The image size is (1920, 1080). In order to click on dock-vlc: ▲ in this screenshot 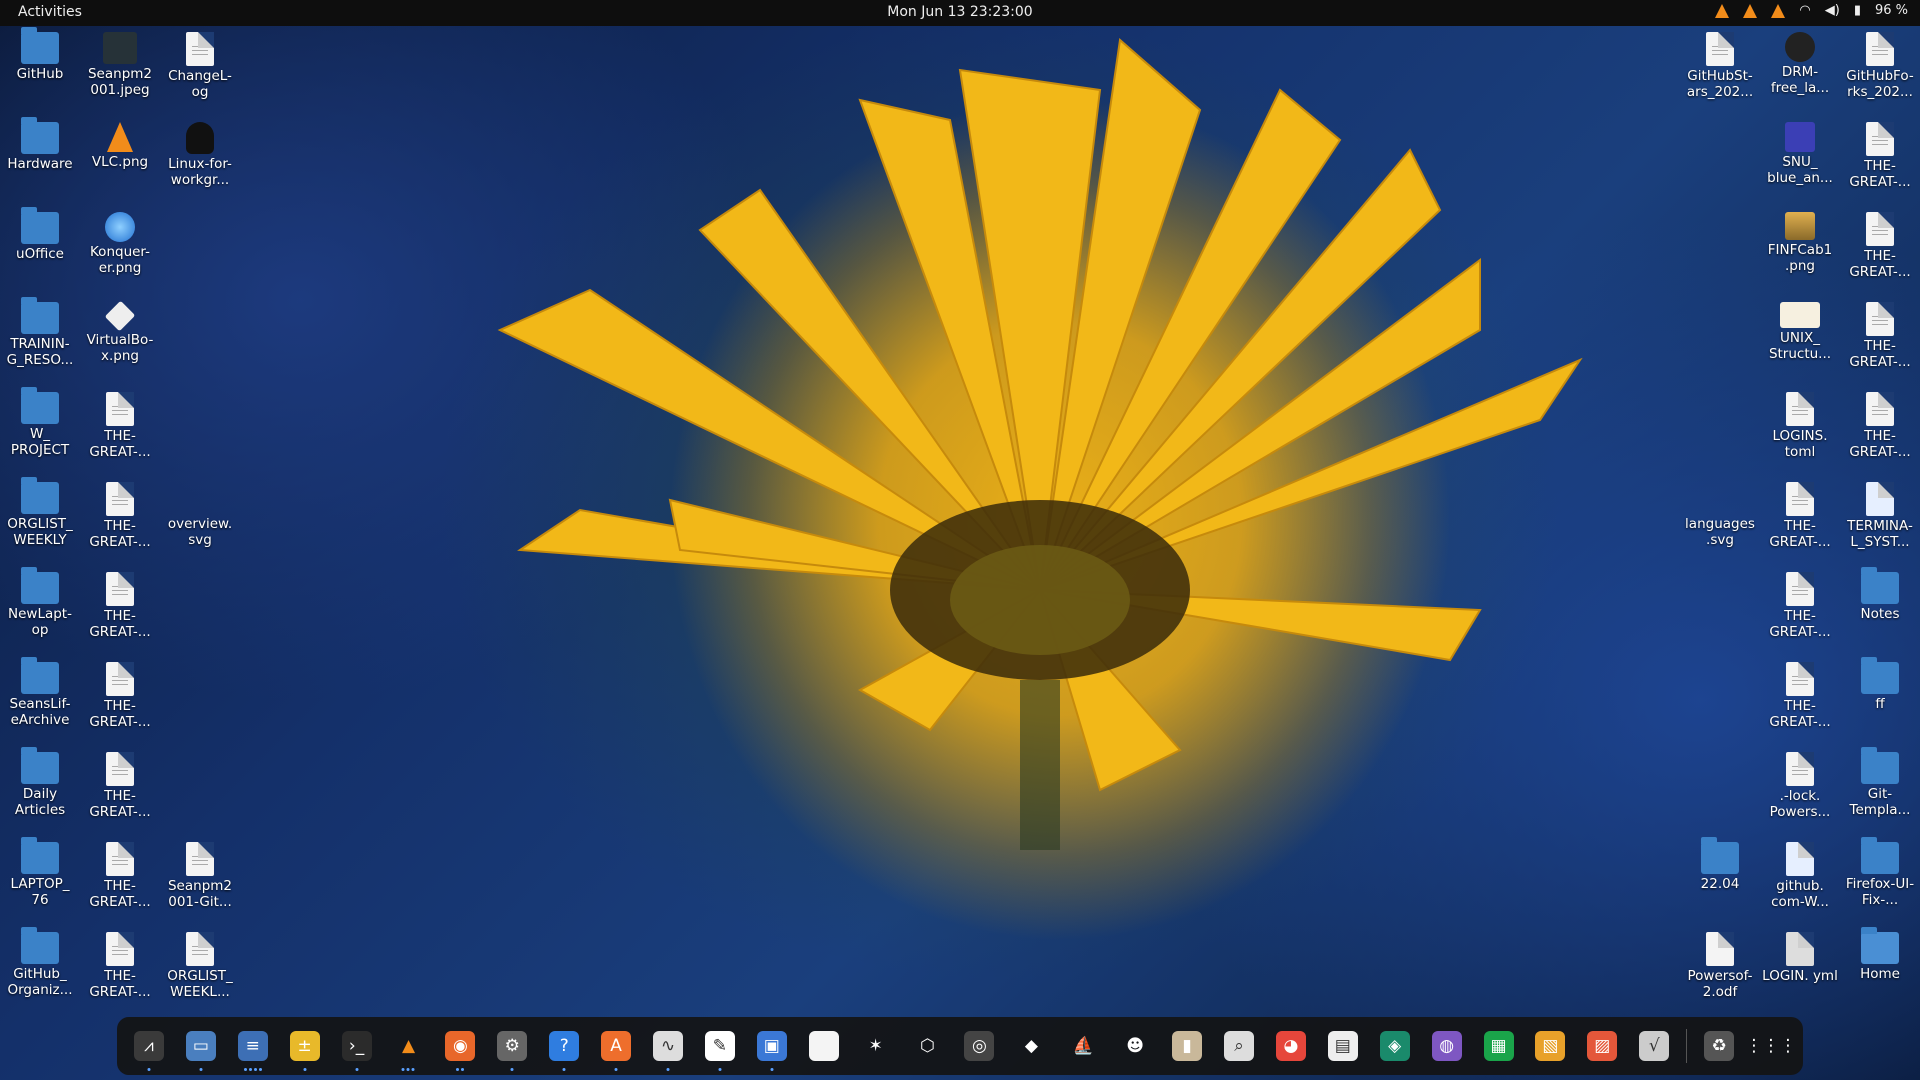, I will do `click(409, 1047)`.